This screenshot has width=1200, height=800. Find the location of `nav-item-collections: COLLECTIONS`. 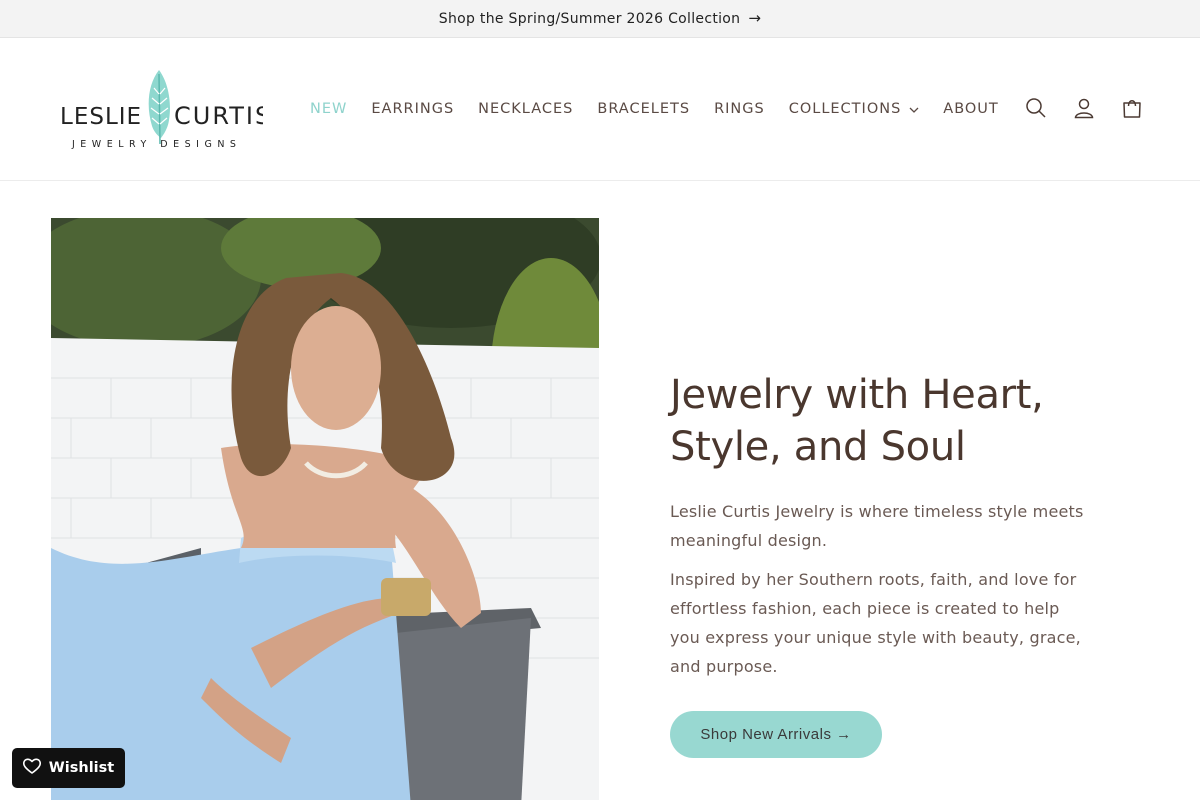

nav-item-collections: COLLECTIONS is located at coordinates (854, 109).